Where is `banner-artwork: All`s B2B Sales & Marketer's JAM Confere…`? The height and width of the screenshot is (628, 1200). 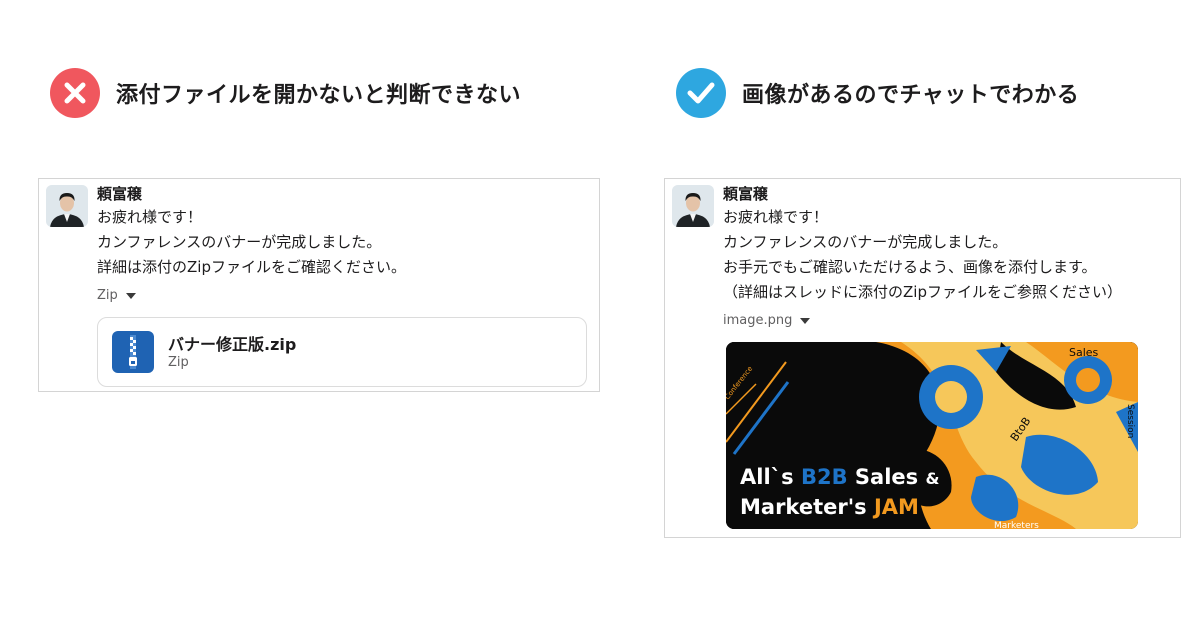
banner-artwork: All`s B2B Sales & Marketer's JAM Confere… is located at coordinates (932, 435).